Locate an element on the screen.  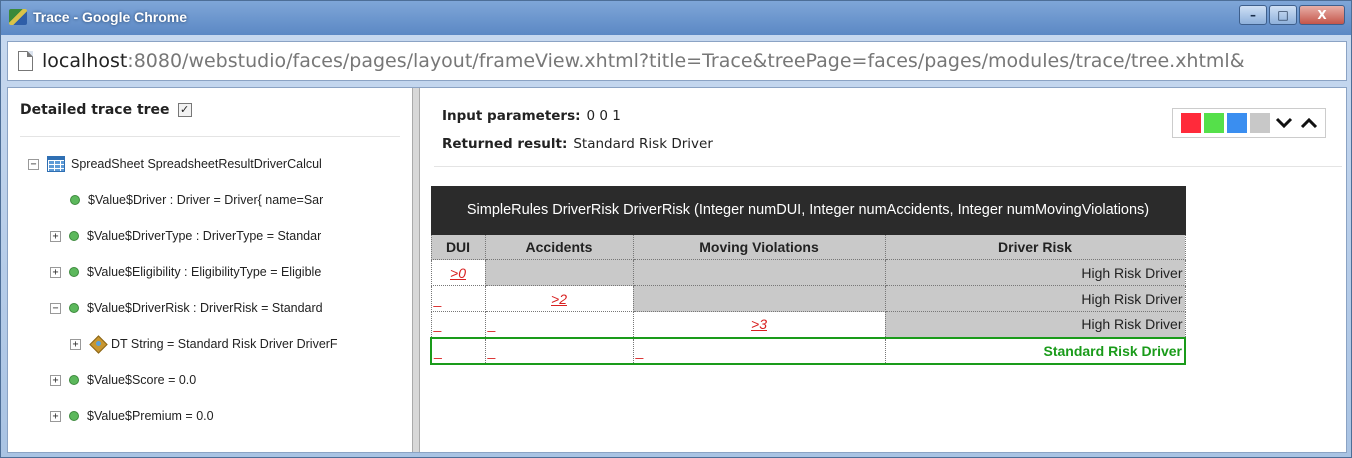
window-controls: – □ X is located at coordinates (1292, 15).